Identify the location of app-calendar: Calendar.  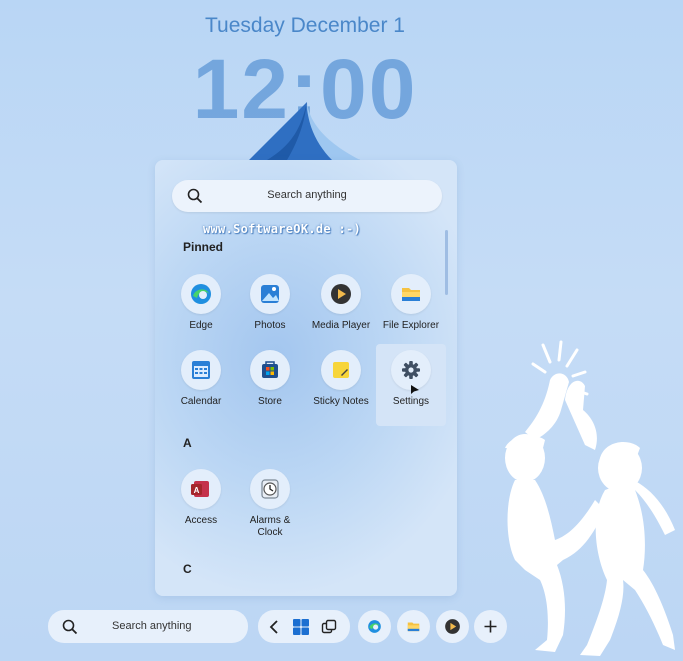
(201, 379).